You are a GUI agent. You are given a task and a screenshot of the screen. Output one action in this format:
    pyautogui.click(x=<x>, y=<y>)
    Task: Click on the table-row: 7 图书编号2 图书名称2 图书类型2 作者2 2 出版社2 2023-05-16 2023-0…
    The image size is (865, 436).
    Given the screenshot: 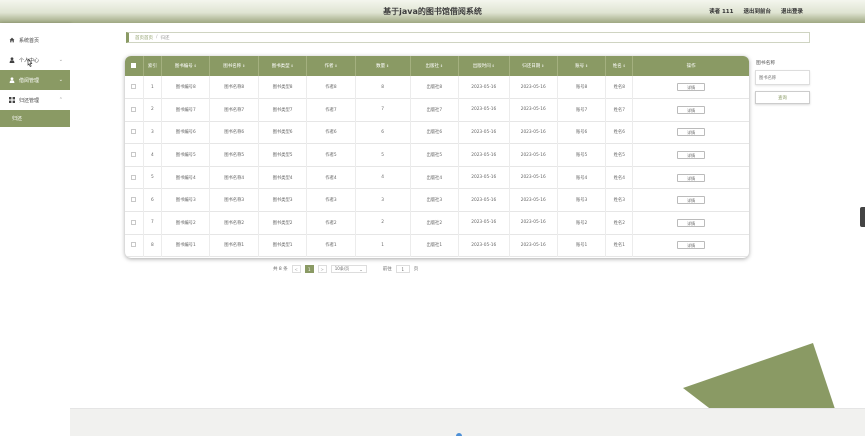 What is the action you would take?
    pyautogui.click(x=437, y=223)
    